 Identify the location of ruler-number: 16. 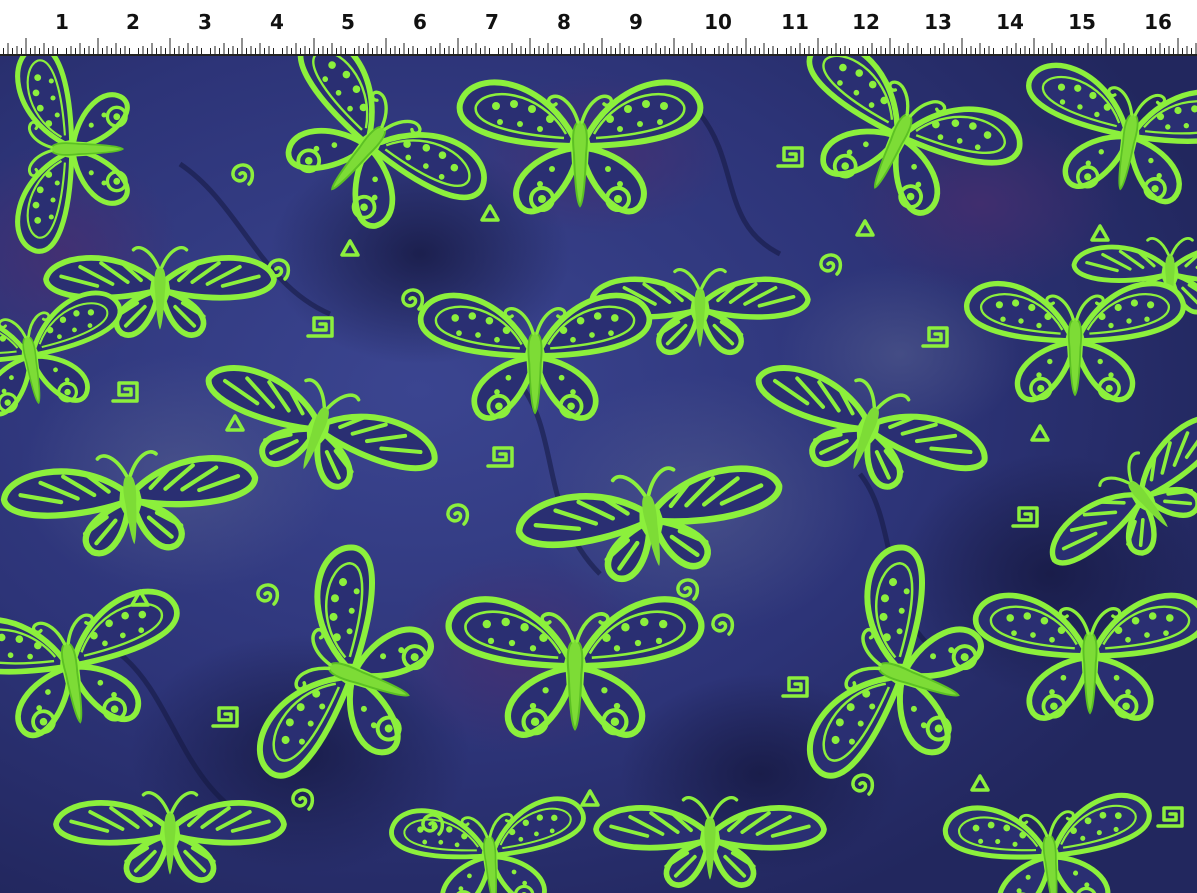
(1158, 22).